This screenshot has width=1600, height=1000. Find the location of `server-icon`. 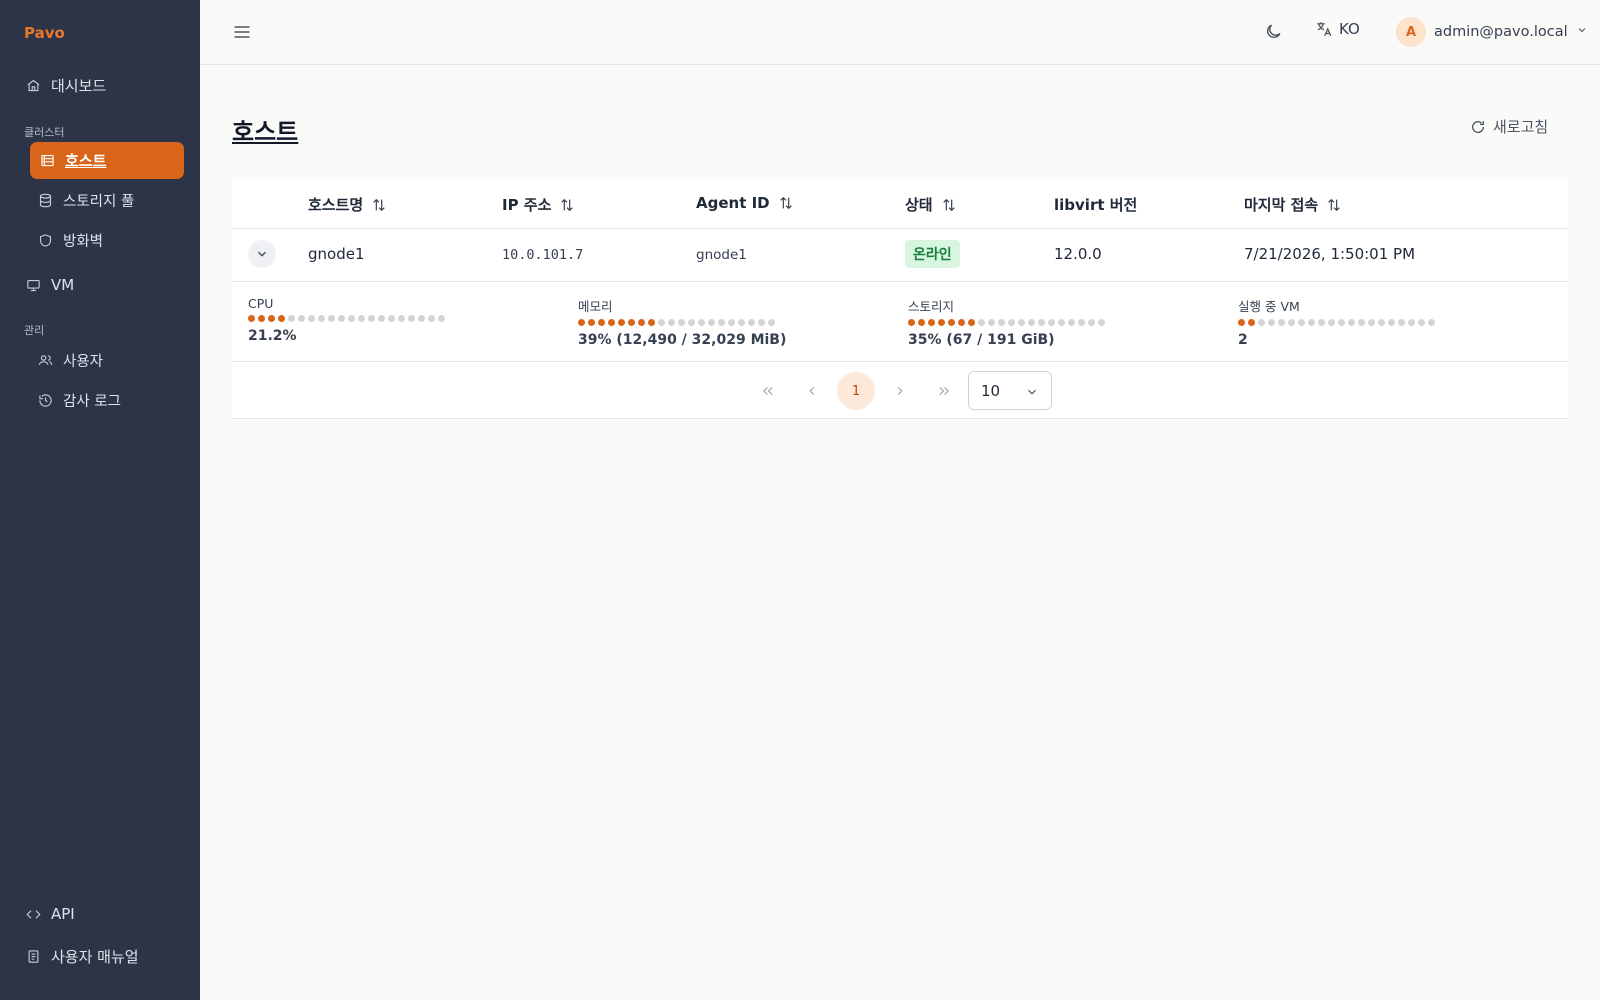

server-icon is located at coordinates (47, 160).